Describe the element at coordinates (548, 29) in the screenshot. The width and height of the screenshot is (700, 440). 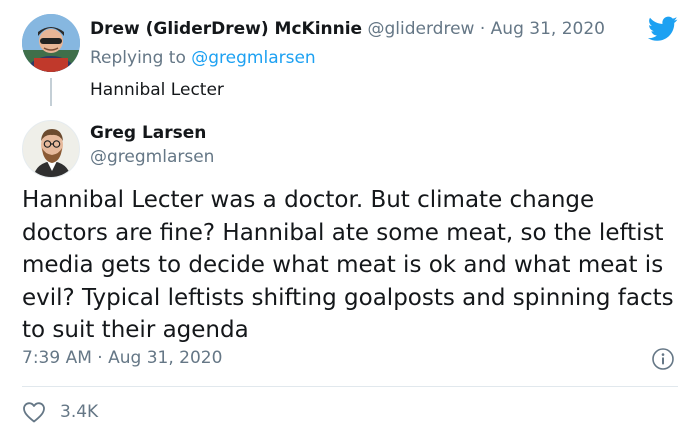
I see `reply-date: Aug 31, 2020` at that location.